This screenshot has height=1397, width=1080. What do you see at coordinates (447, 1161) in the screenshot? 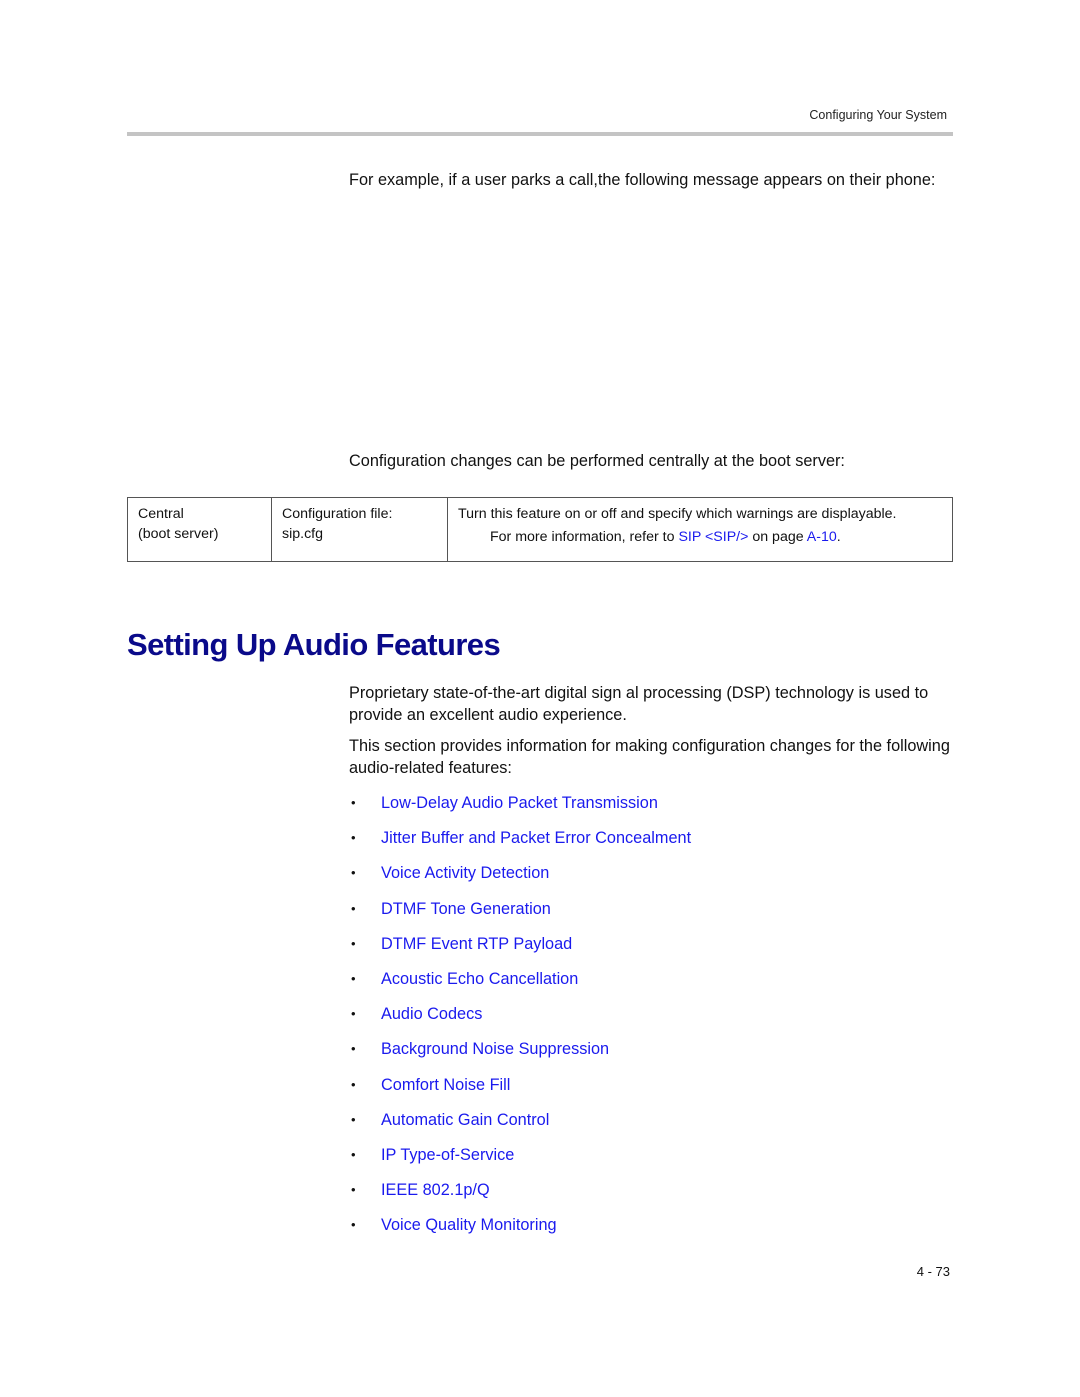
I see `feature-link-ip-tos: IP Type-of-Service` at bounding box center [447, 1161].